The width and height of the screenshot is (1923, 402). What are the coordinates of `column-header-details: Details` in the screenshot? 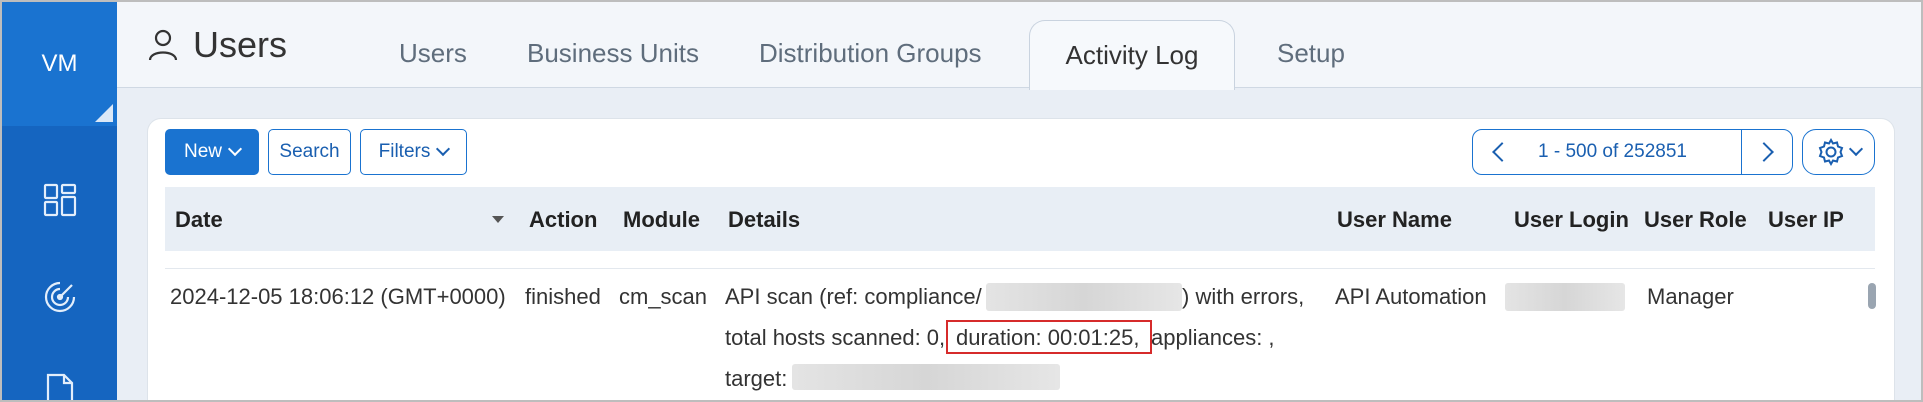 It's located at (764, 220).